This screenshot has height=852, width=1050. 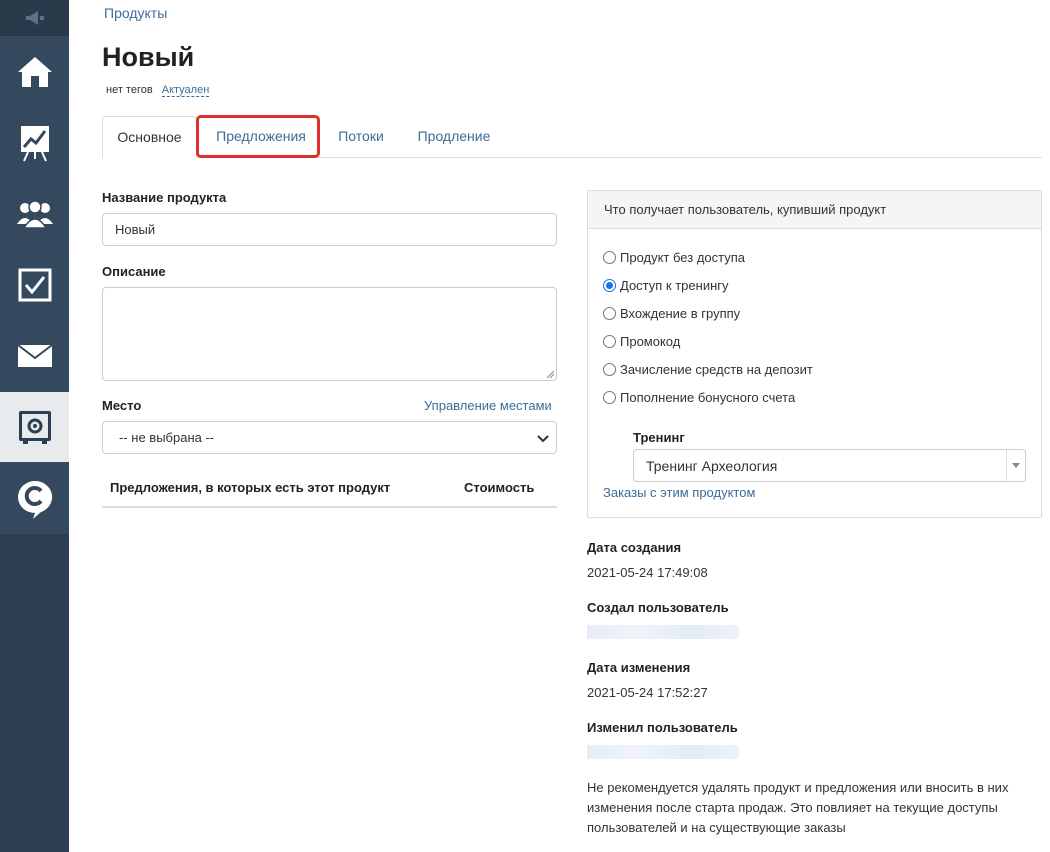 I want to click on option-label: Вхождение в группу, so click(x=680, y=313).